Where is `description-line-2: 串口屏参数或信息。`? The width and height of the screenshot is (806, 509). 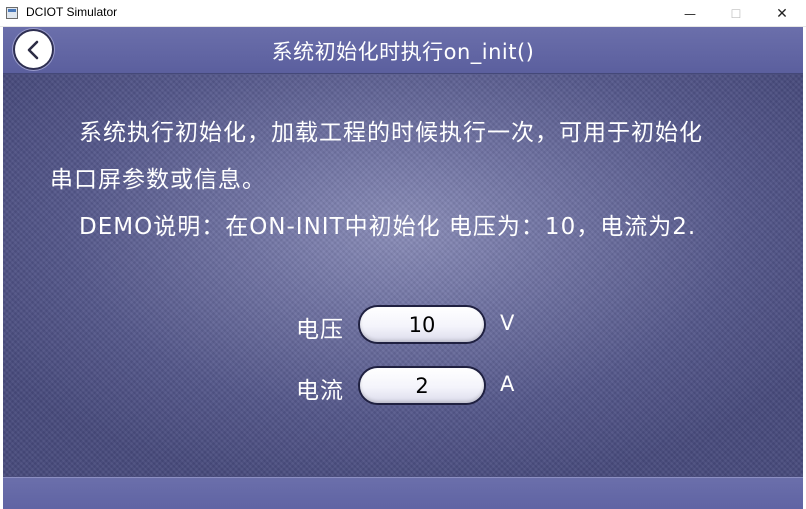 description-line-2: 串口屏参数或信息。 is located at coordinates (158, 180).